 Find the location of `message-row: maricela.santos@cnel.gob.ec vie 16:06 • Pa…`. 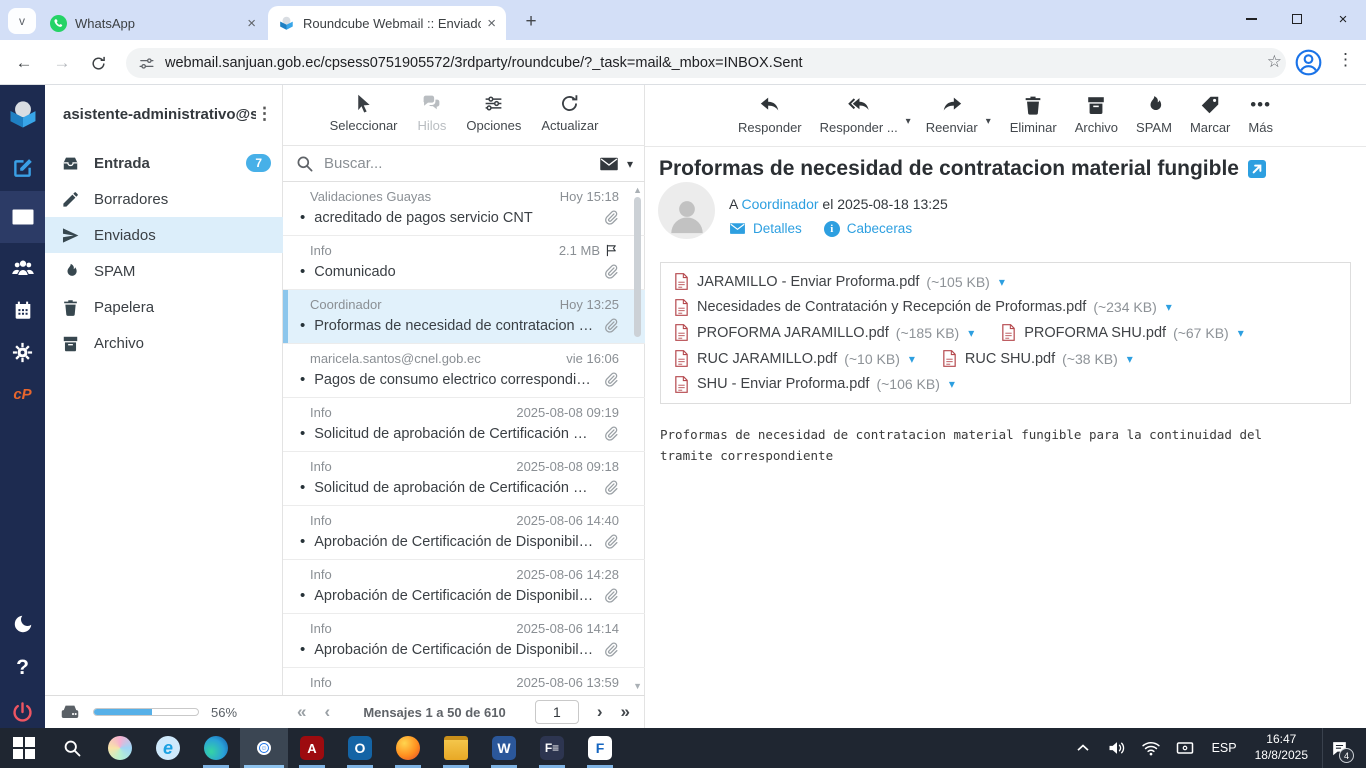

message-row: maricela.santos@cnel.gob.ec vie 16:06 • Pa… is located at coordinates (464, 371).